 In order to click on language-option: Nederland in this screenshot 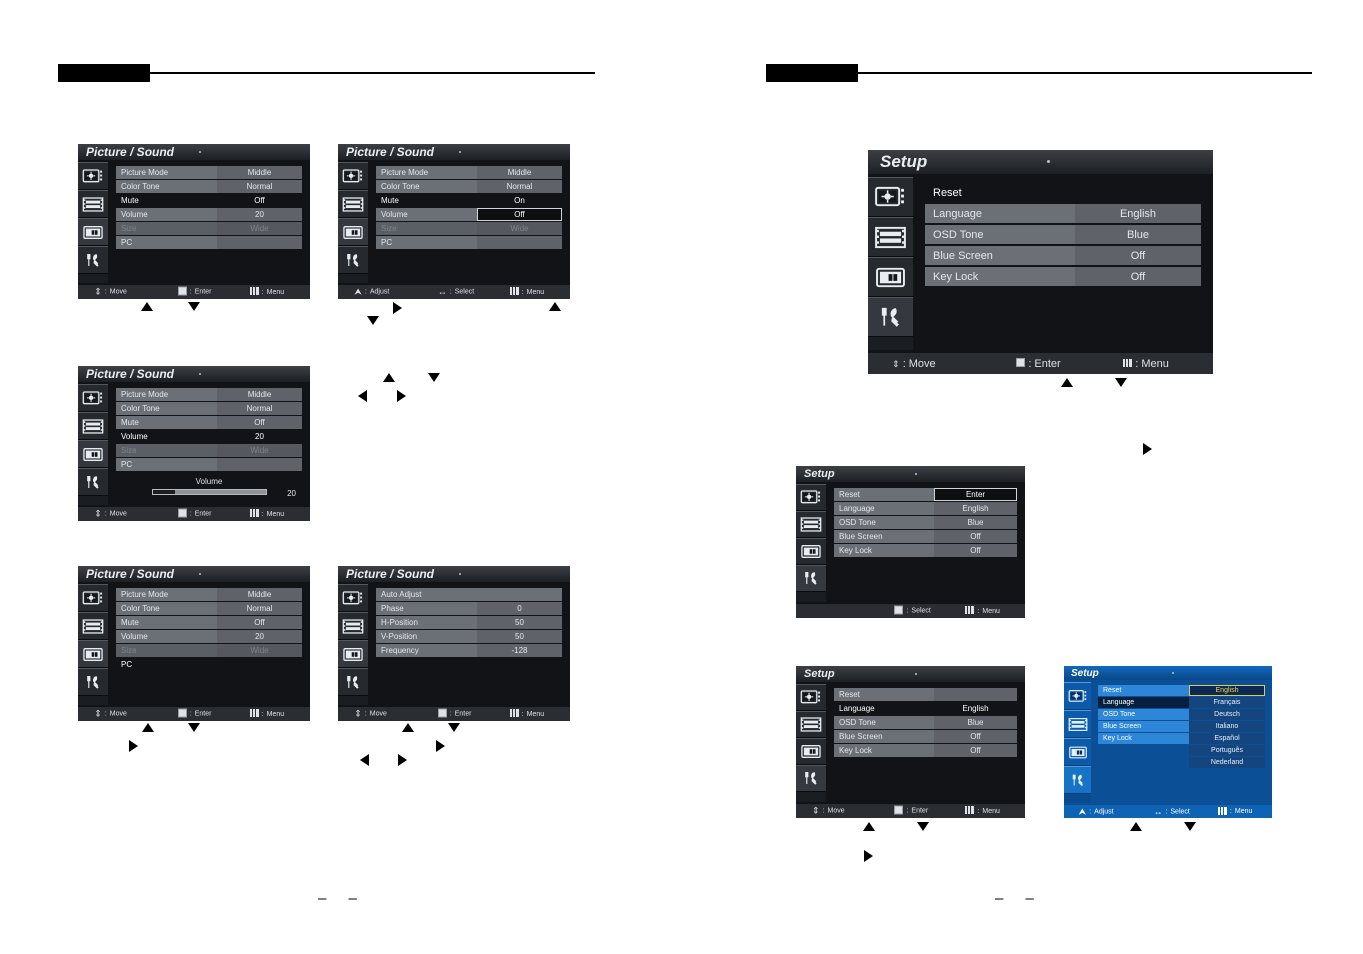, I will do `click(1227, 762)`.